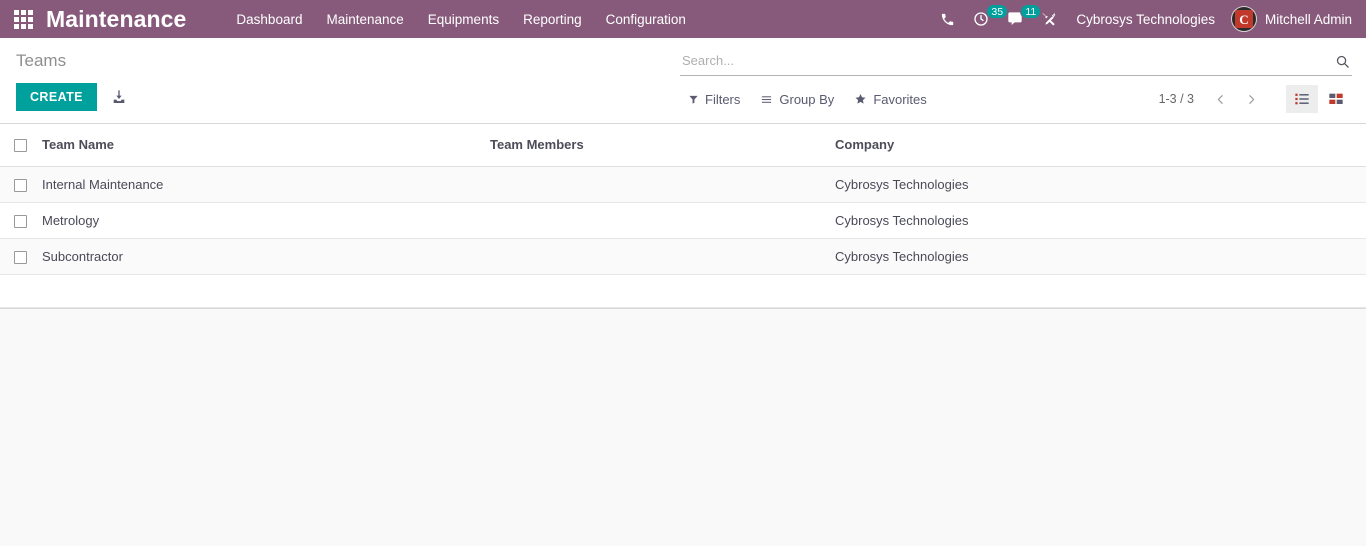 The width and height of the screenshot is (1366, 546). Describe the element at coordinates (116, 19) in the screenshot. I see `app-brand-title: Maintenance` at that location.